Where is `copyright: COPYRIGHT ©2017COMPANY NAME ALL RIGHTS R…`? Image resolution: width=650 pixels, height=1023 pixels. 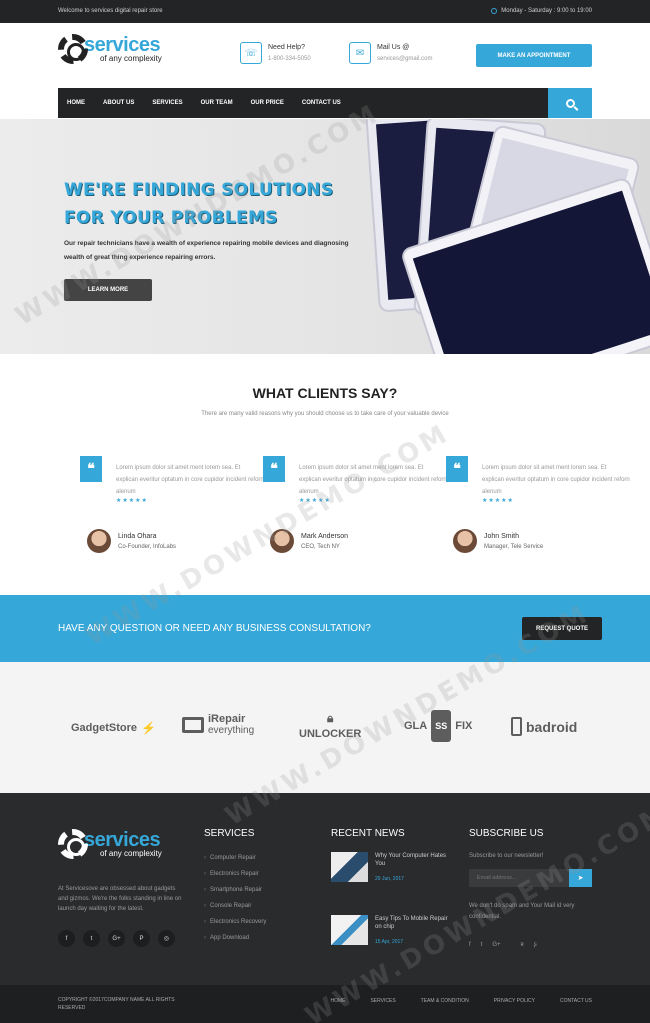
copyright: COPYRIGHT ©2017COMPANY NAME ALL RIGHTS R… is located at coordinates (116, 1004).